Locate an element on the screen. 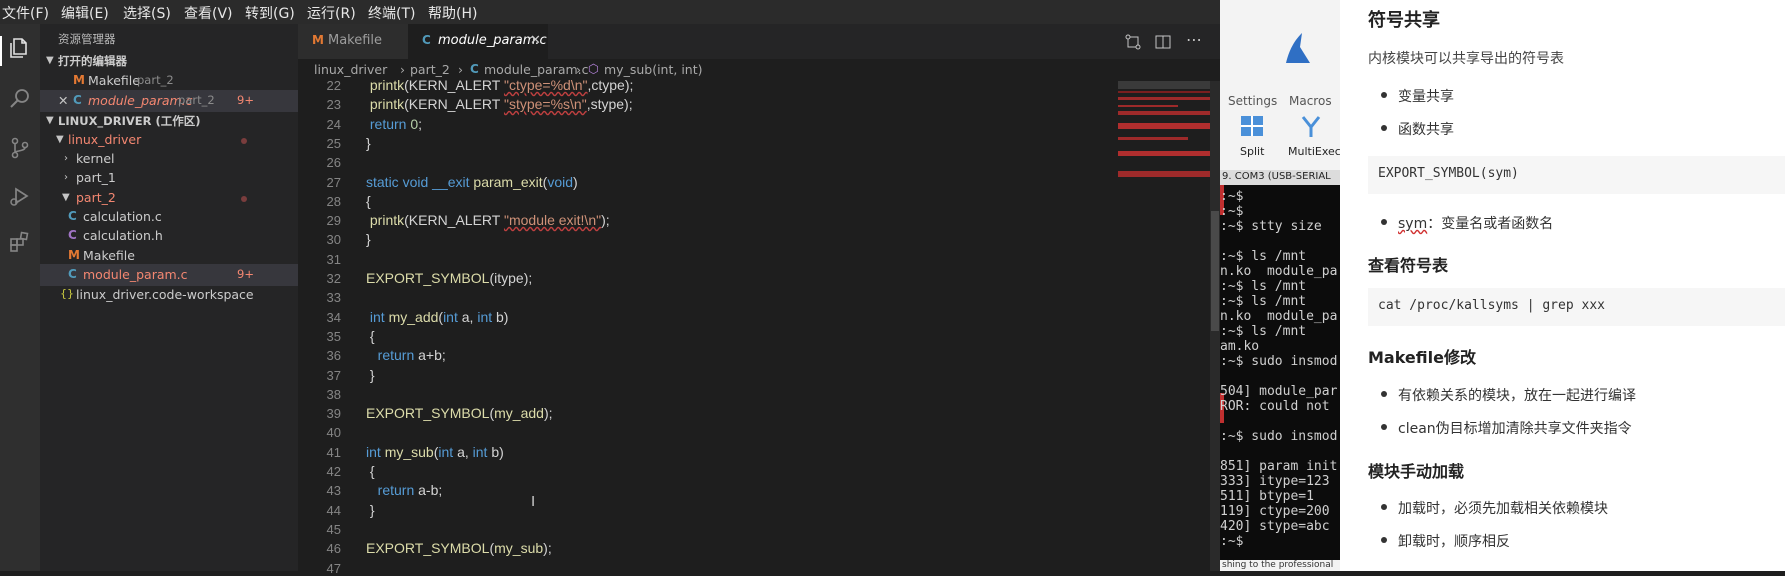  explorer-title: 资源管理器 is located at coordinates (87, 39).